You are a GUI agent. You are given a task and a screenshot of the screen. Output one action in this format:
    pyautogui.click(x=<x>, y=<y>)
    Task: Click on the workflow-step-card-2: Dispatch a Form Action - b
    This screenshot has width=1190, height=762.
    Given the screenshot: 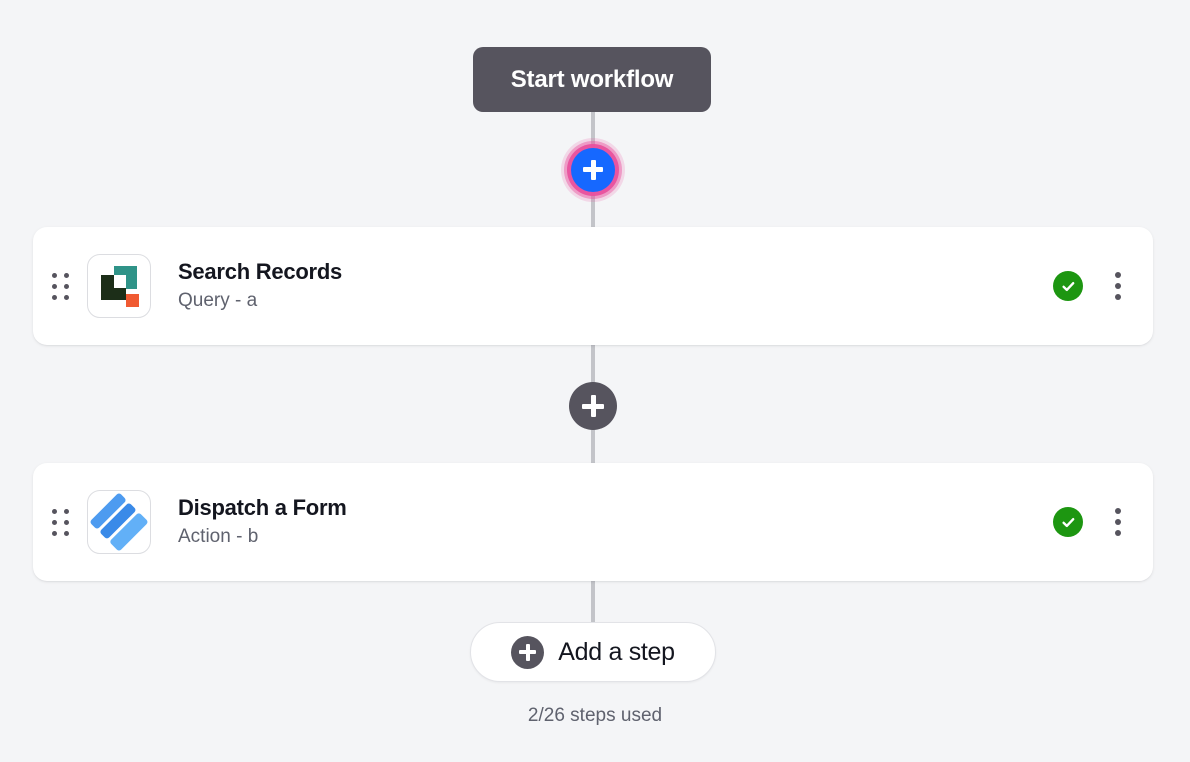 What is the action you would take?
    pyautogui.click(x=593, y=522)
    